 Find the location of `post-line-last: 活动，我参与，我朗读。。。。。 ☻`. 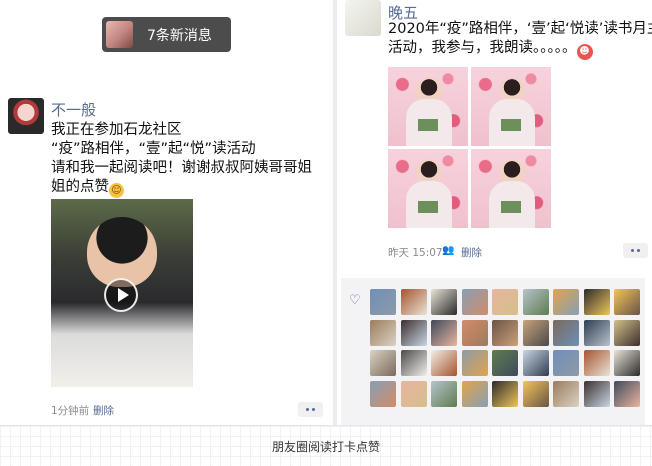

post-line-last: 活动，我参与，我朗读。。。。。 ☻ is located at coordinates (519, 49).